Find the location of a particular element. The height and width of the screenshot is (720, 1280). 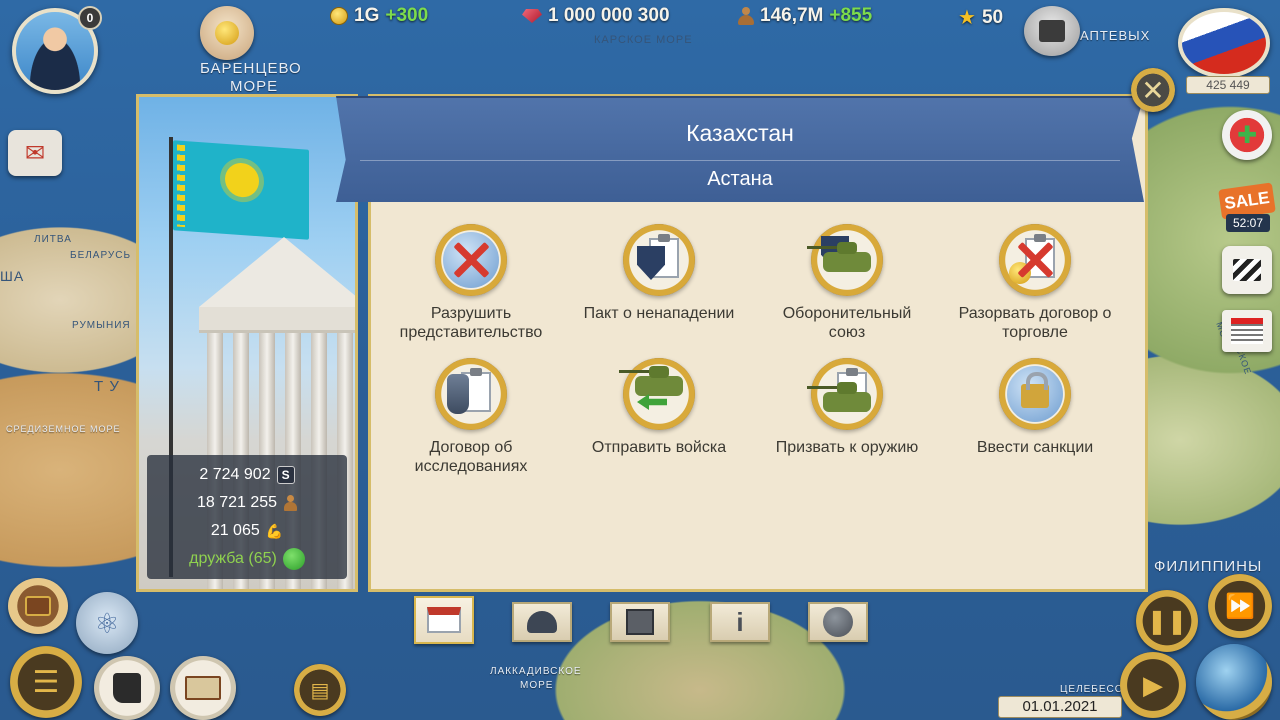

action-defensive-alliance: Оборонительный союз is located at coordinates (847, 283).